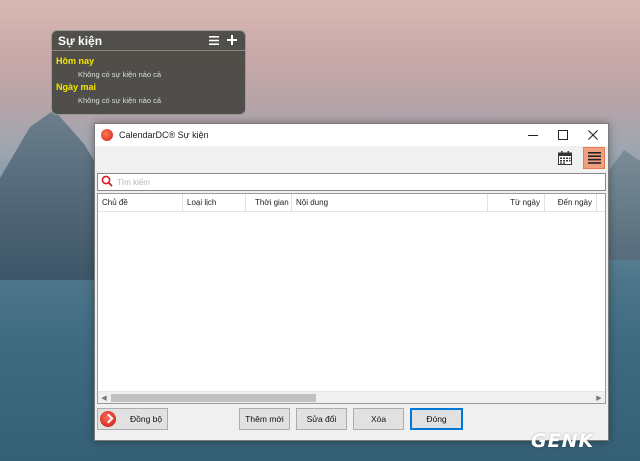 The height and width of the screenshot is (461, 640). I want to click on search-icon, so click(107, 182).